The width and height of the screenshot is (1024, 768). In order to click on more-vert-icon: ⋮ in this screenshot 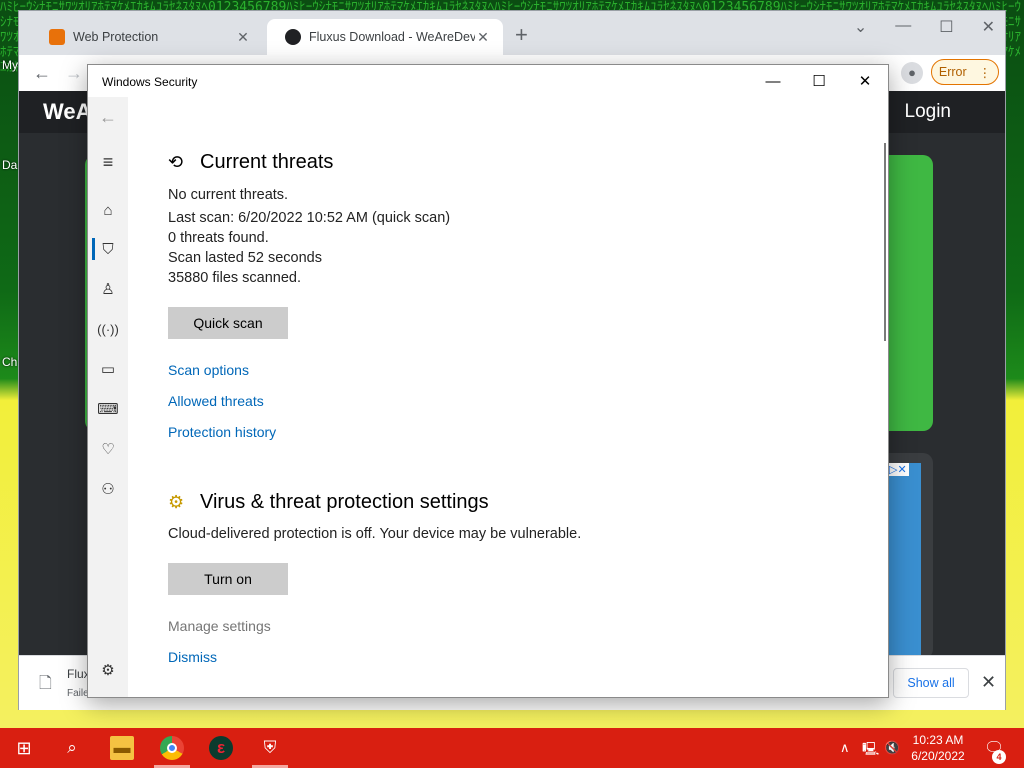, I will do `click(985, 72)`.